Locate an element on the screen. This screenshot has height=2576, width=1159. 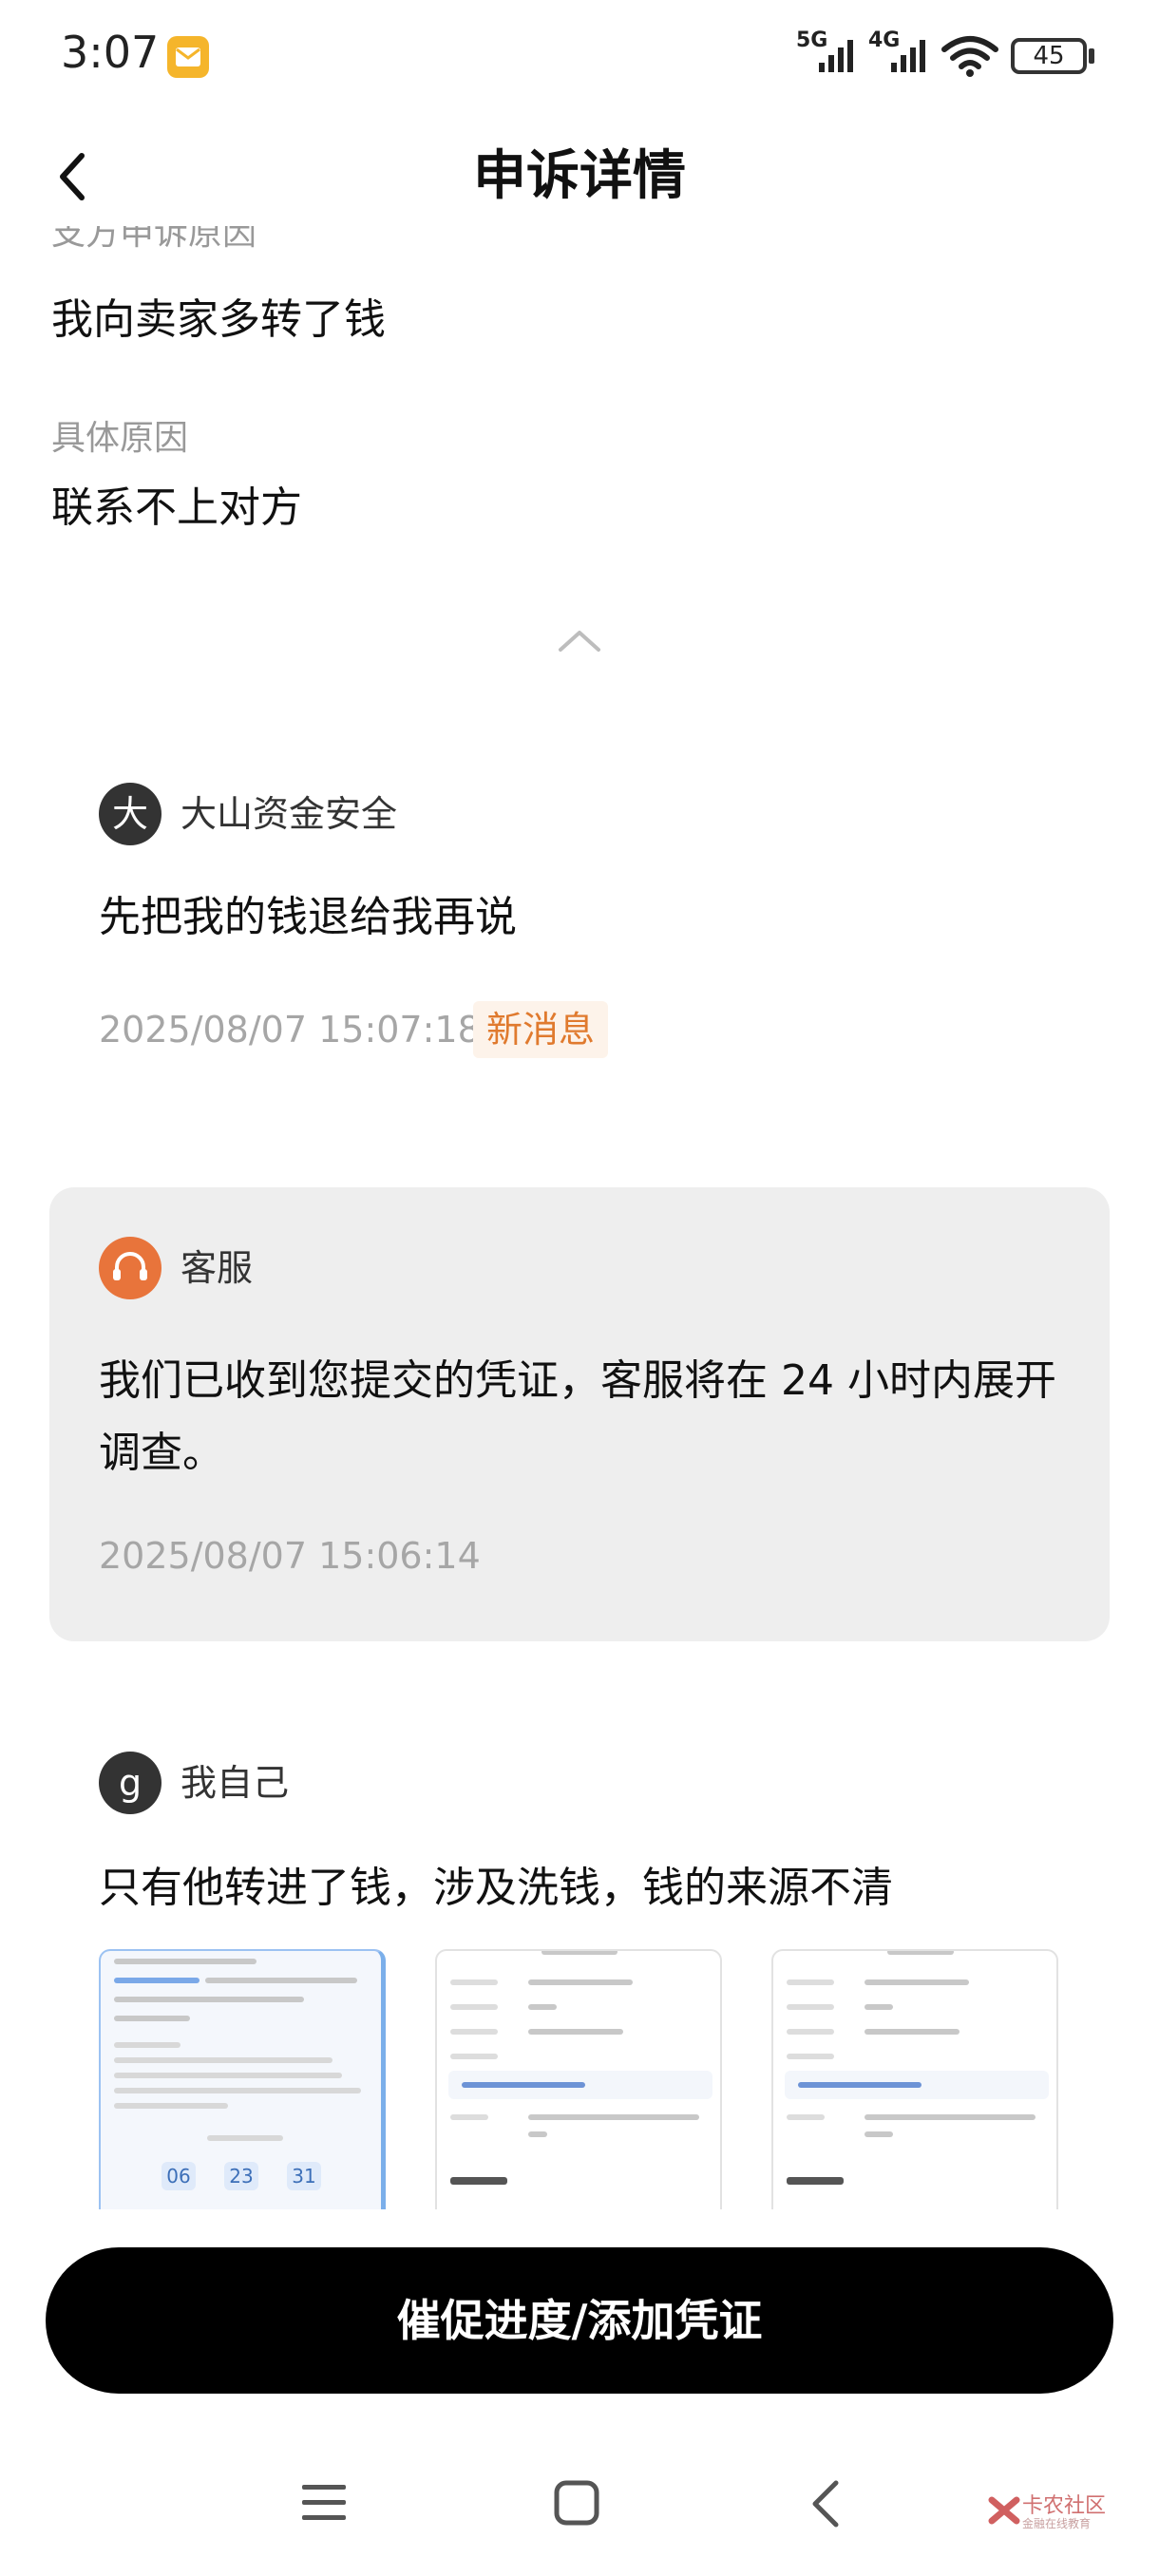
headset-icon is located at coordinates (130, 1268).